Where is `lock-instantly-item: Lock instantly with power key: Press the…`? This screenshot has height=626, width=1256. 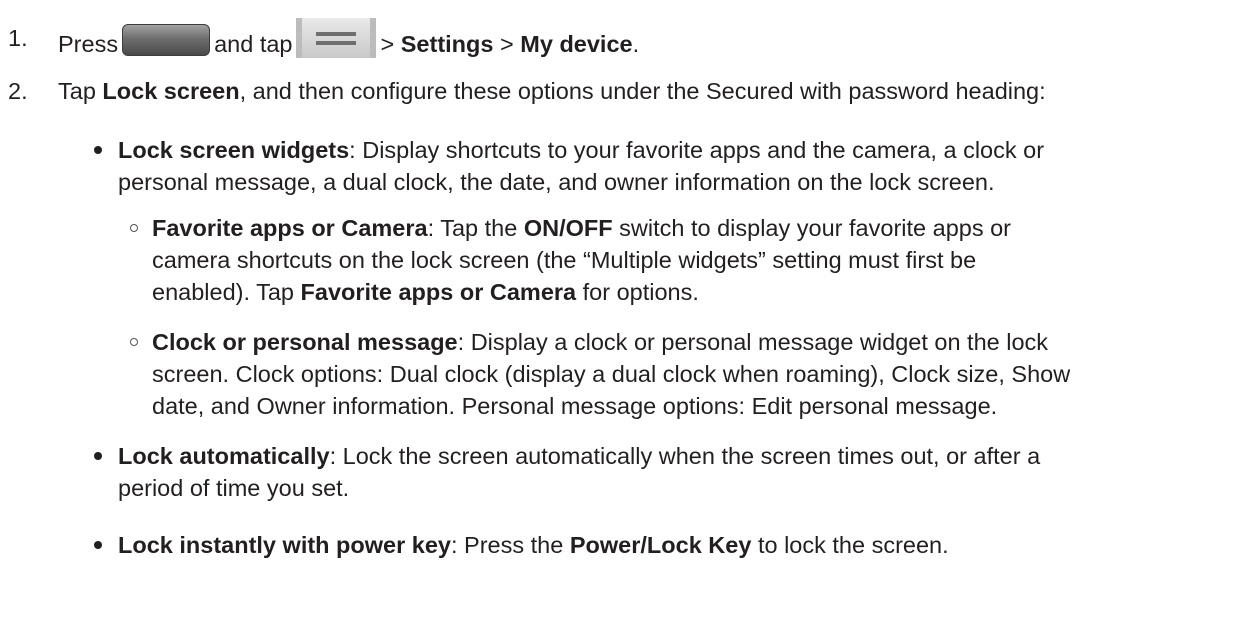
lock-instantly-item: Lock instantly with power key: Press the… is located at coordinates (683, 545).